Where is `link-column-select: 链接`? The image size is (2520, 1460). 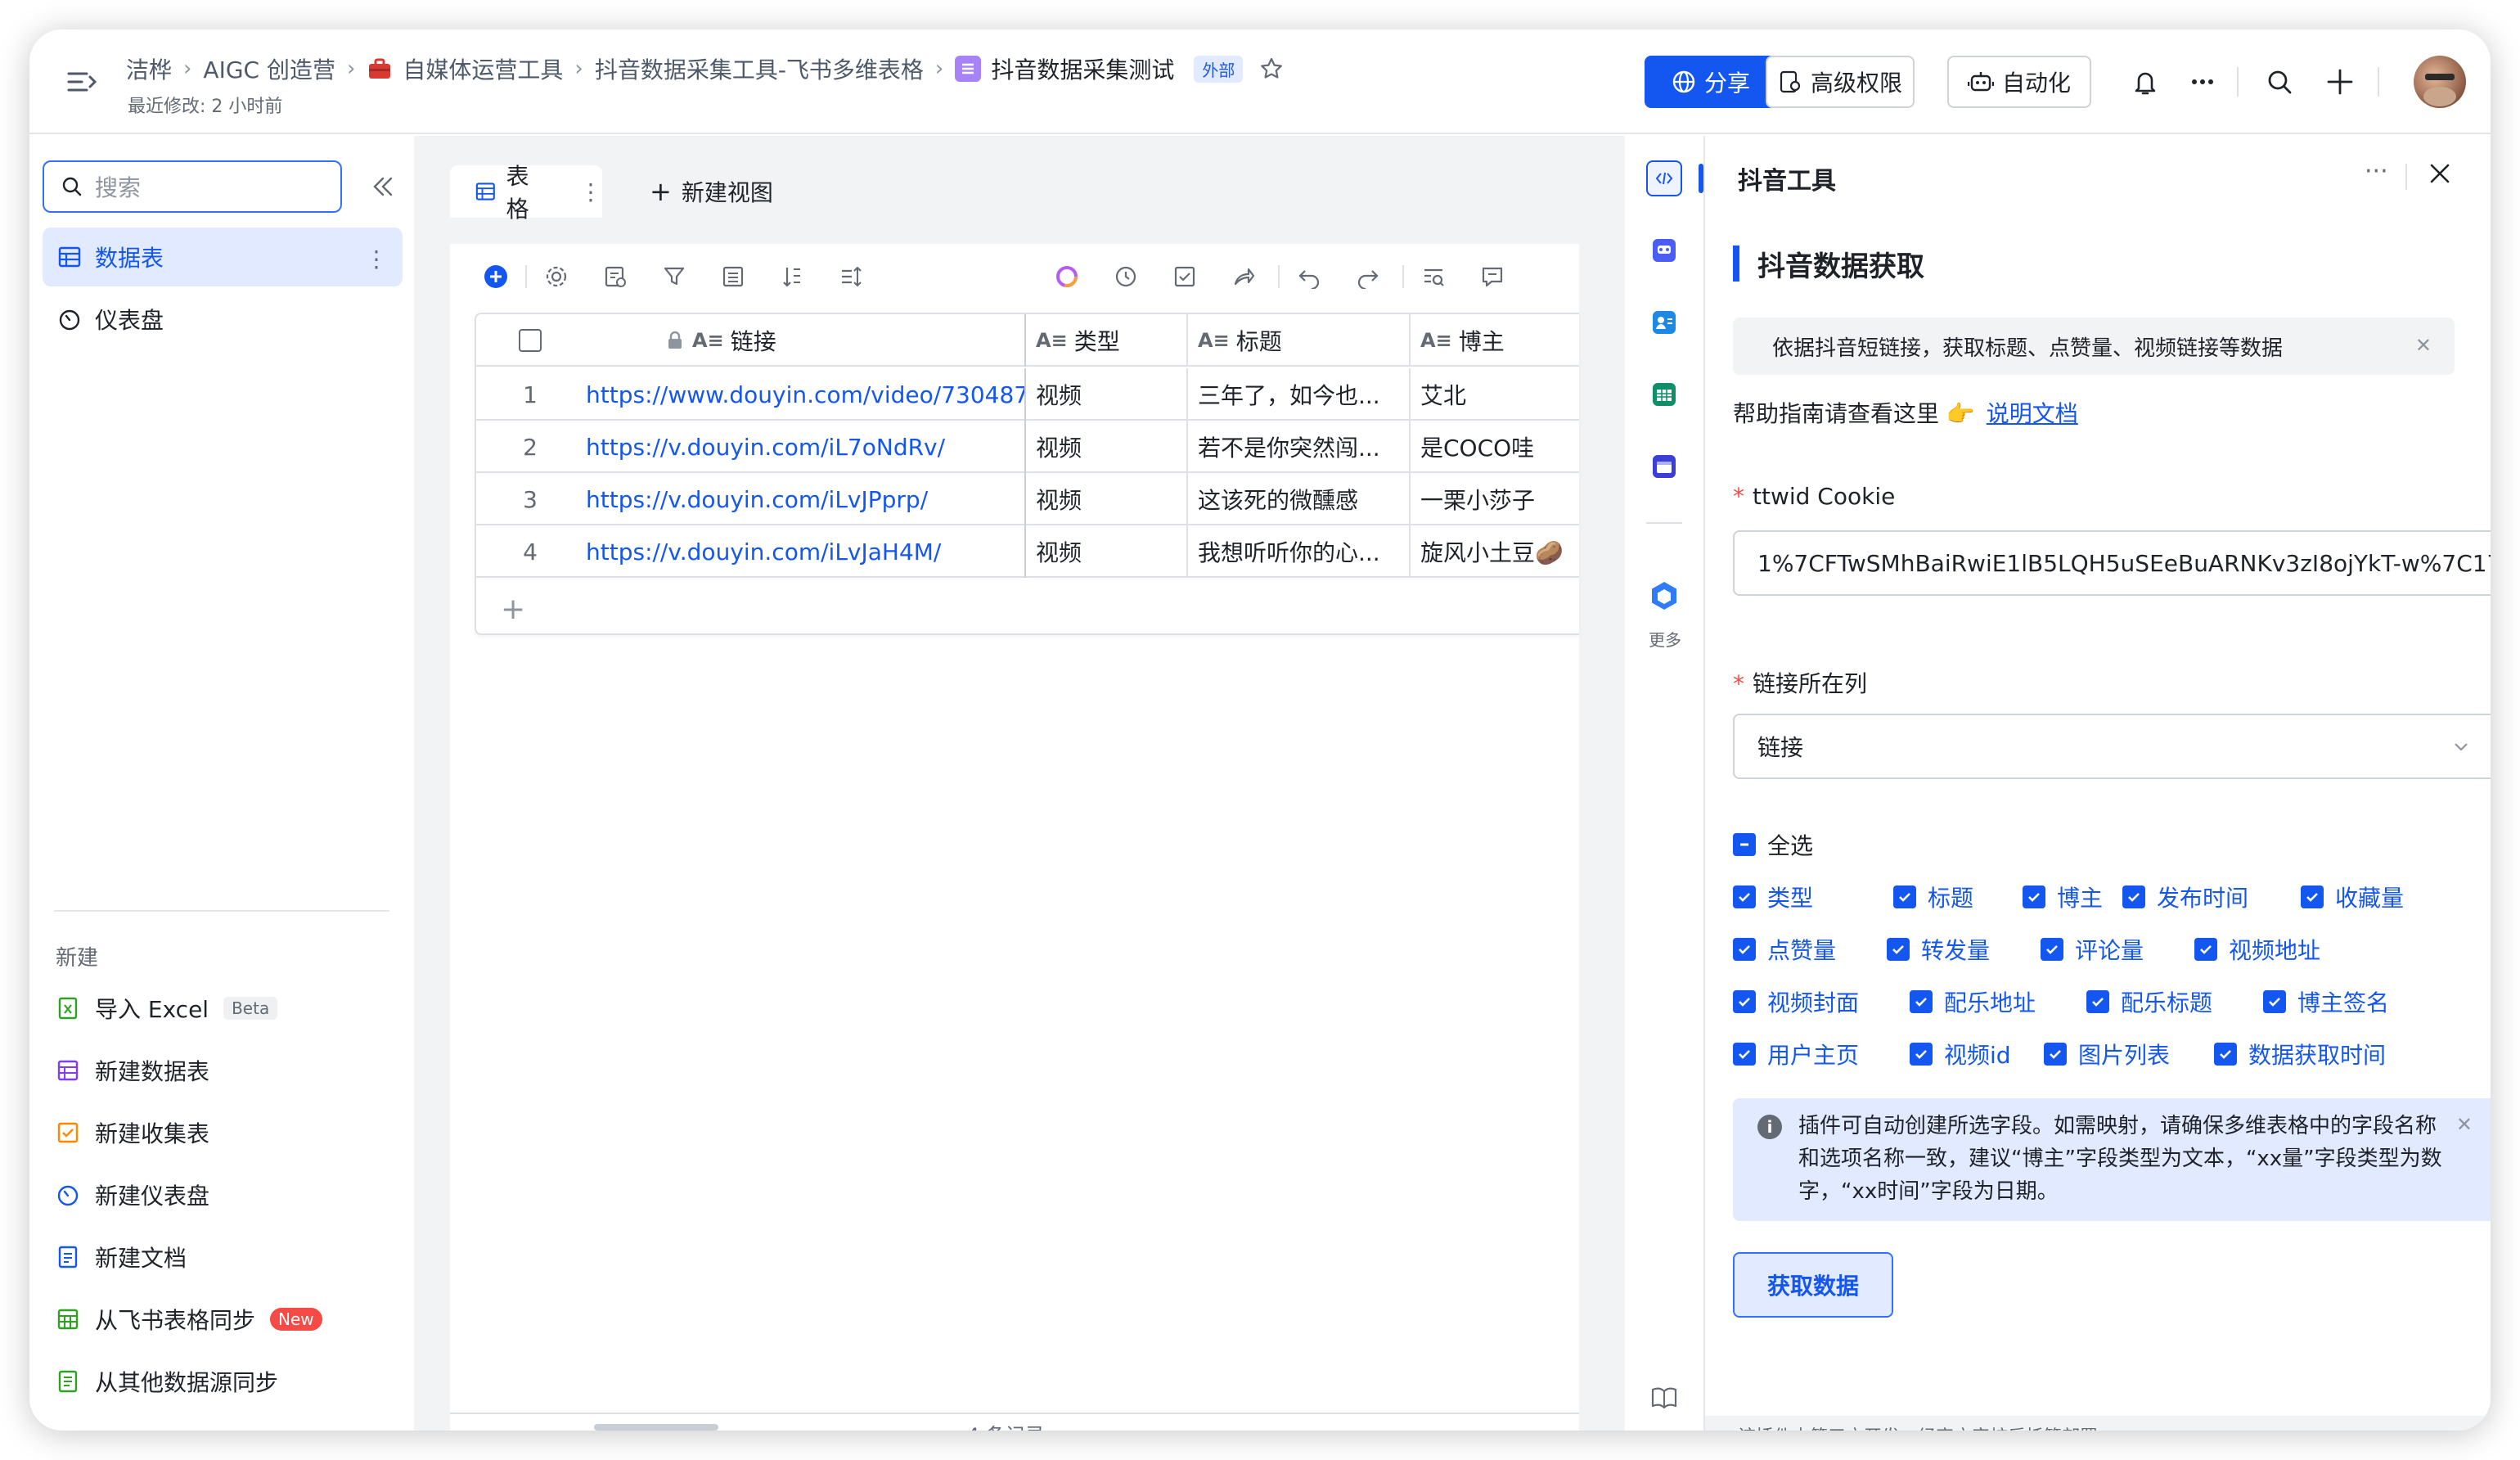 link-column-select: 链接 is located at coordinates (2112, 747).